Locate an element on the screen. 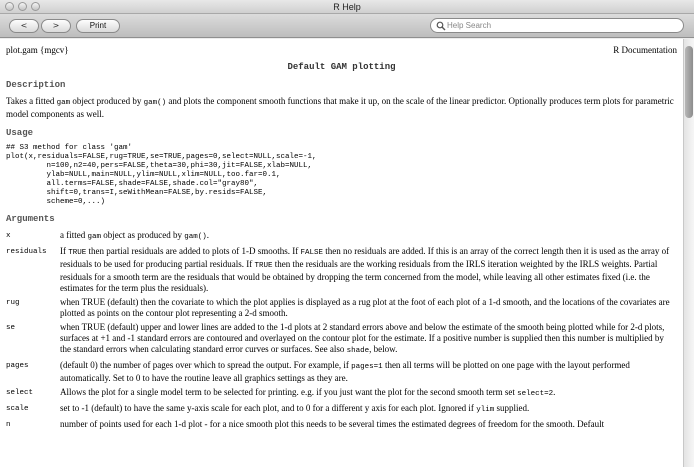  toolbar: < > Print Help Search is located at coordinates (347, 26).